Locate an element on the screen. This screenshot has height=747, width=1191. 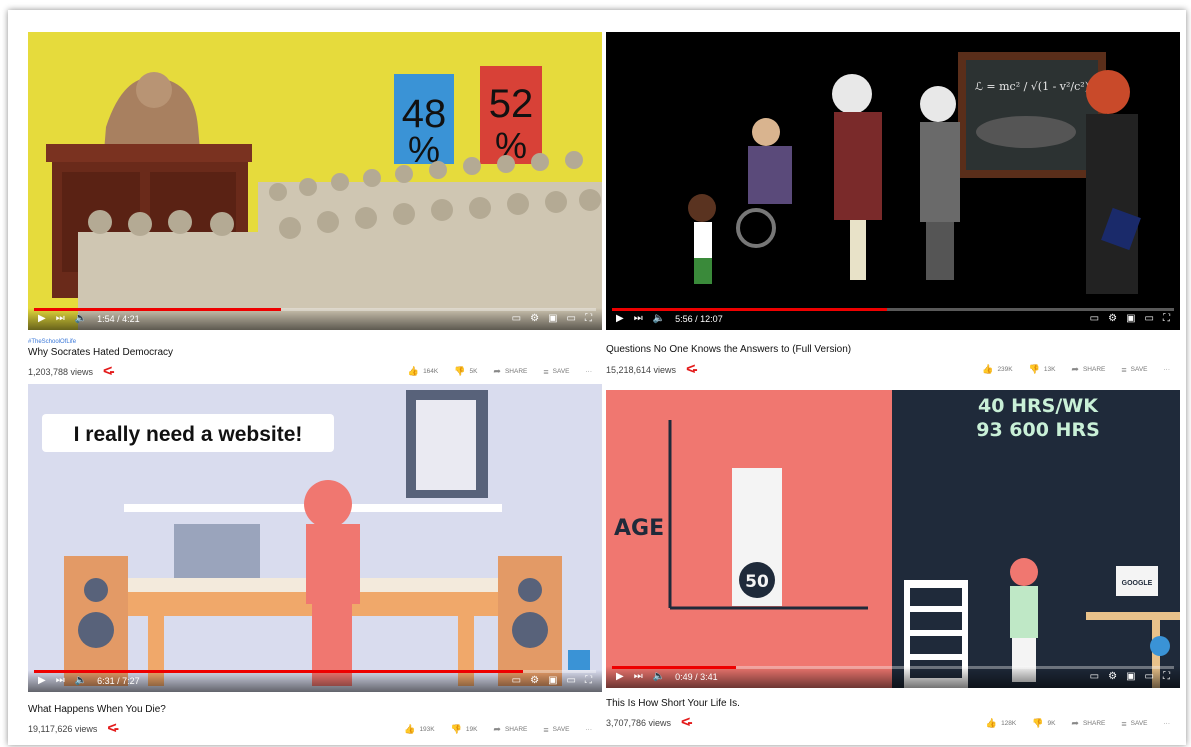
views-row-4: 3,707,786 views <- is located at coordinates (649, 723).